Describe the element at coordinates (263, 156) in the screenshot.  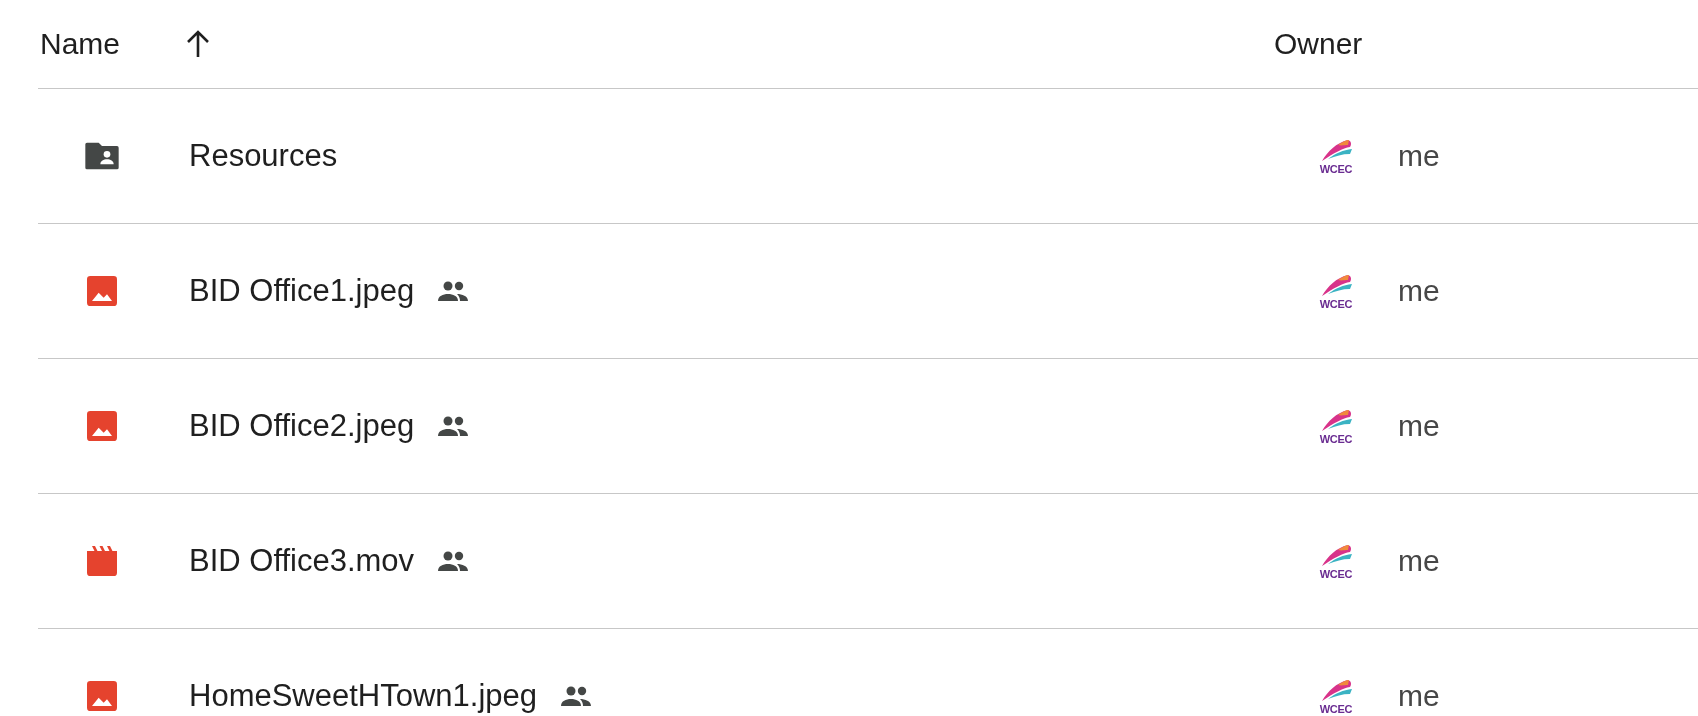
I see `file-name: Resources` at that location.